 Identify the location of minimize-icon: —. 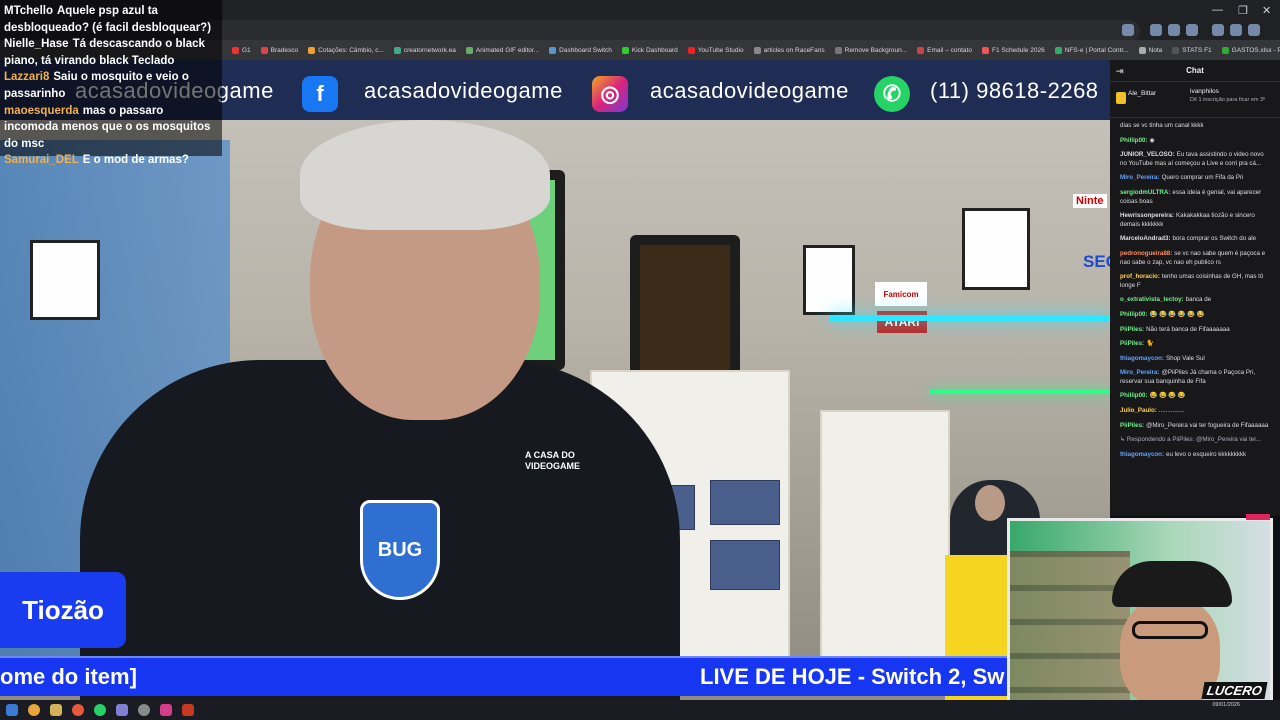
(1217, 10).